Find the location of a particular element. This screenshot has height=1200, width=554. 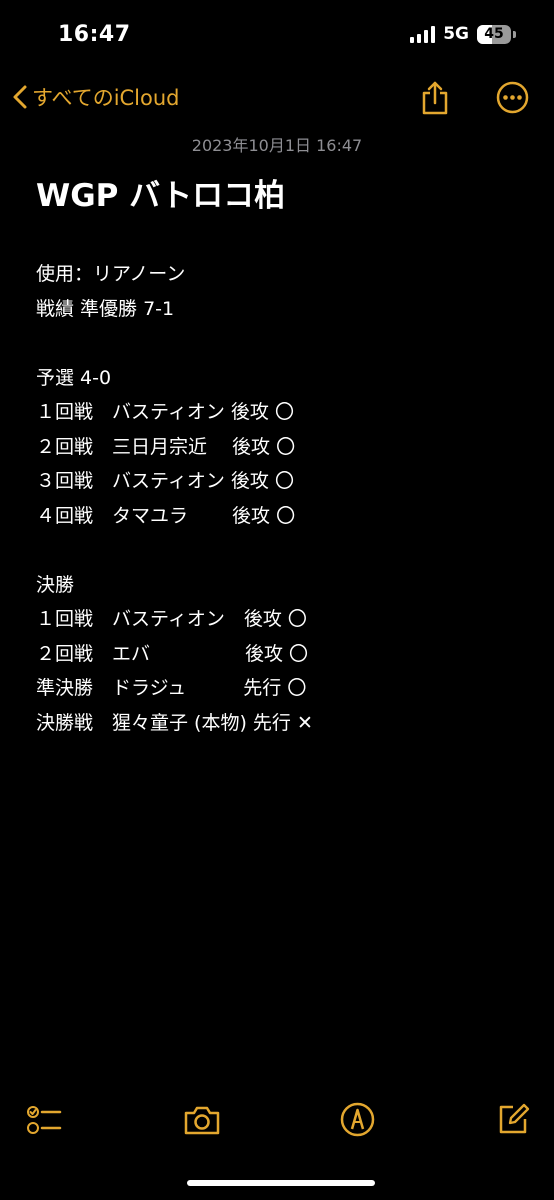

back-button-label: すべてのiCloud is located at coordinates (106, 98).